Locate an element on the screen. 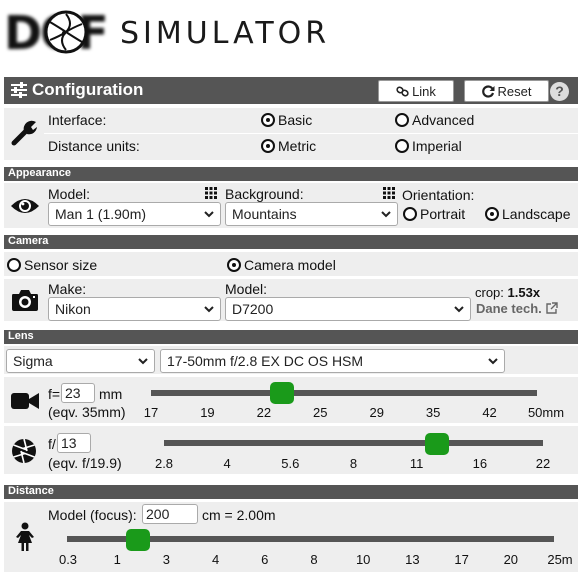 The image size is (581, 578). aperture-icon is located at coordinates (24, 451).